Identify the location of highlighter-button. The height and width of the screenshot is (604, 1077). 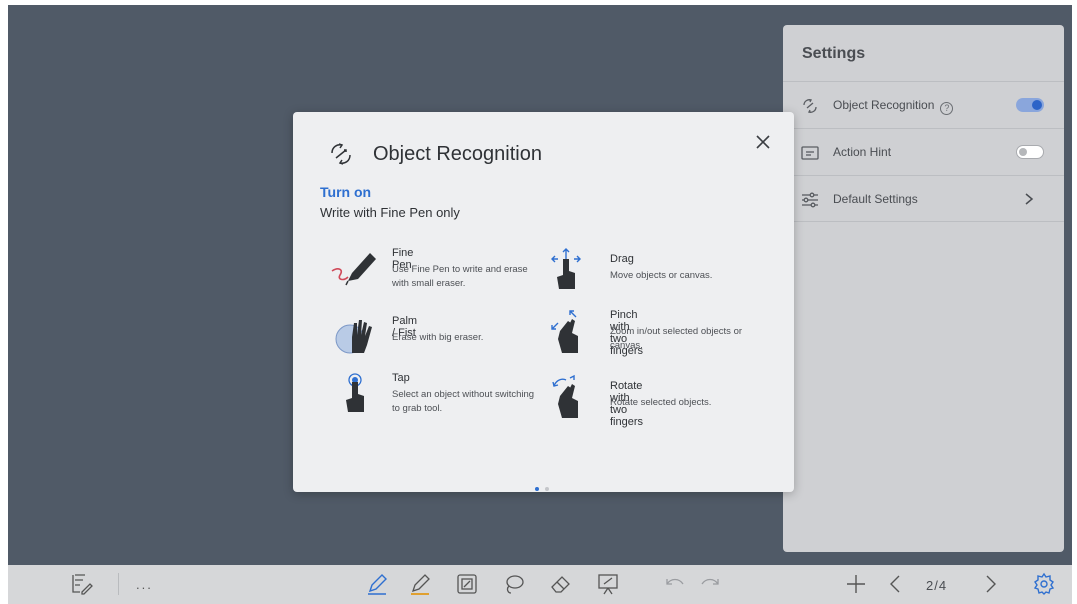
(420, 584).